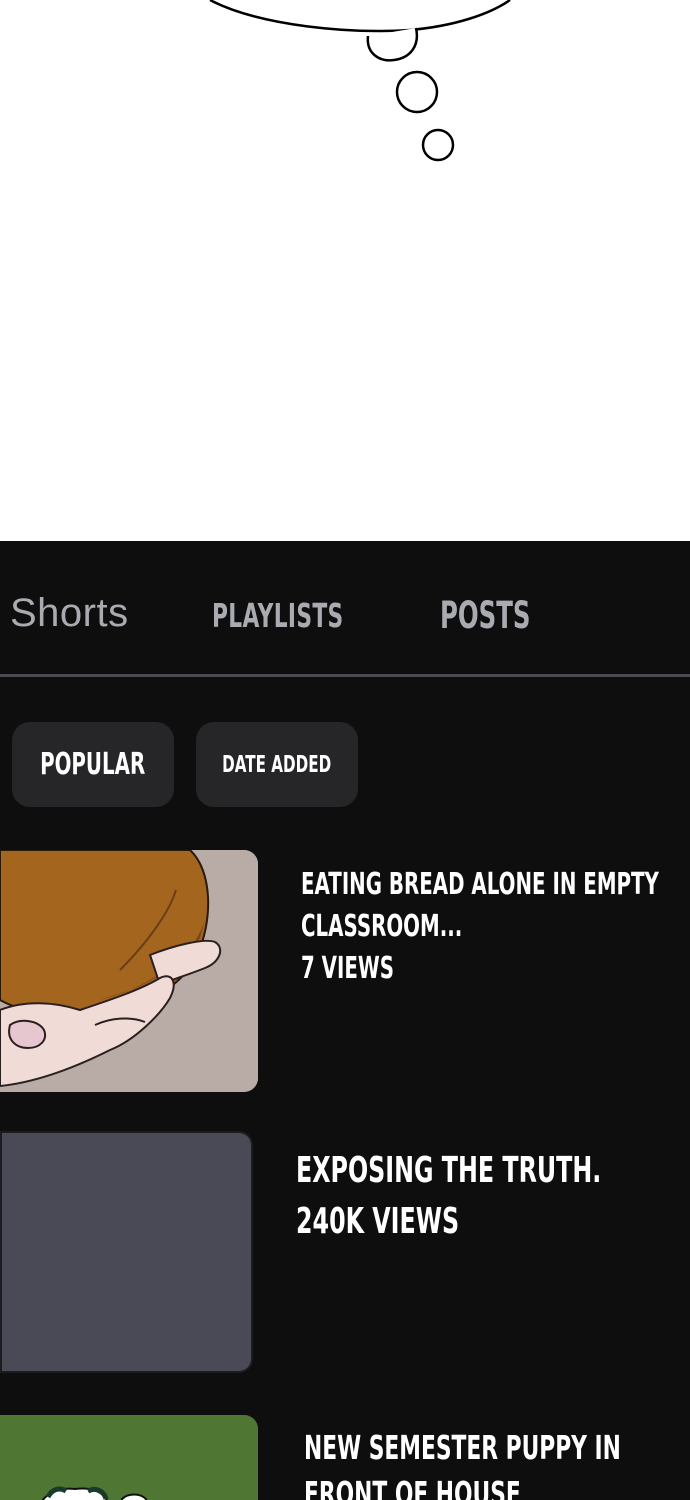 This screenshot has height=1500, width=690. I want to click on thought-bubble-graphic, so click(360, 81).